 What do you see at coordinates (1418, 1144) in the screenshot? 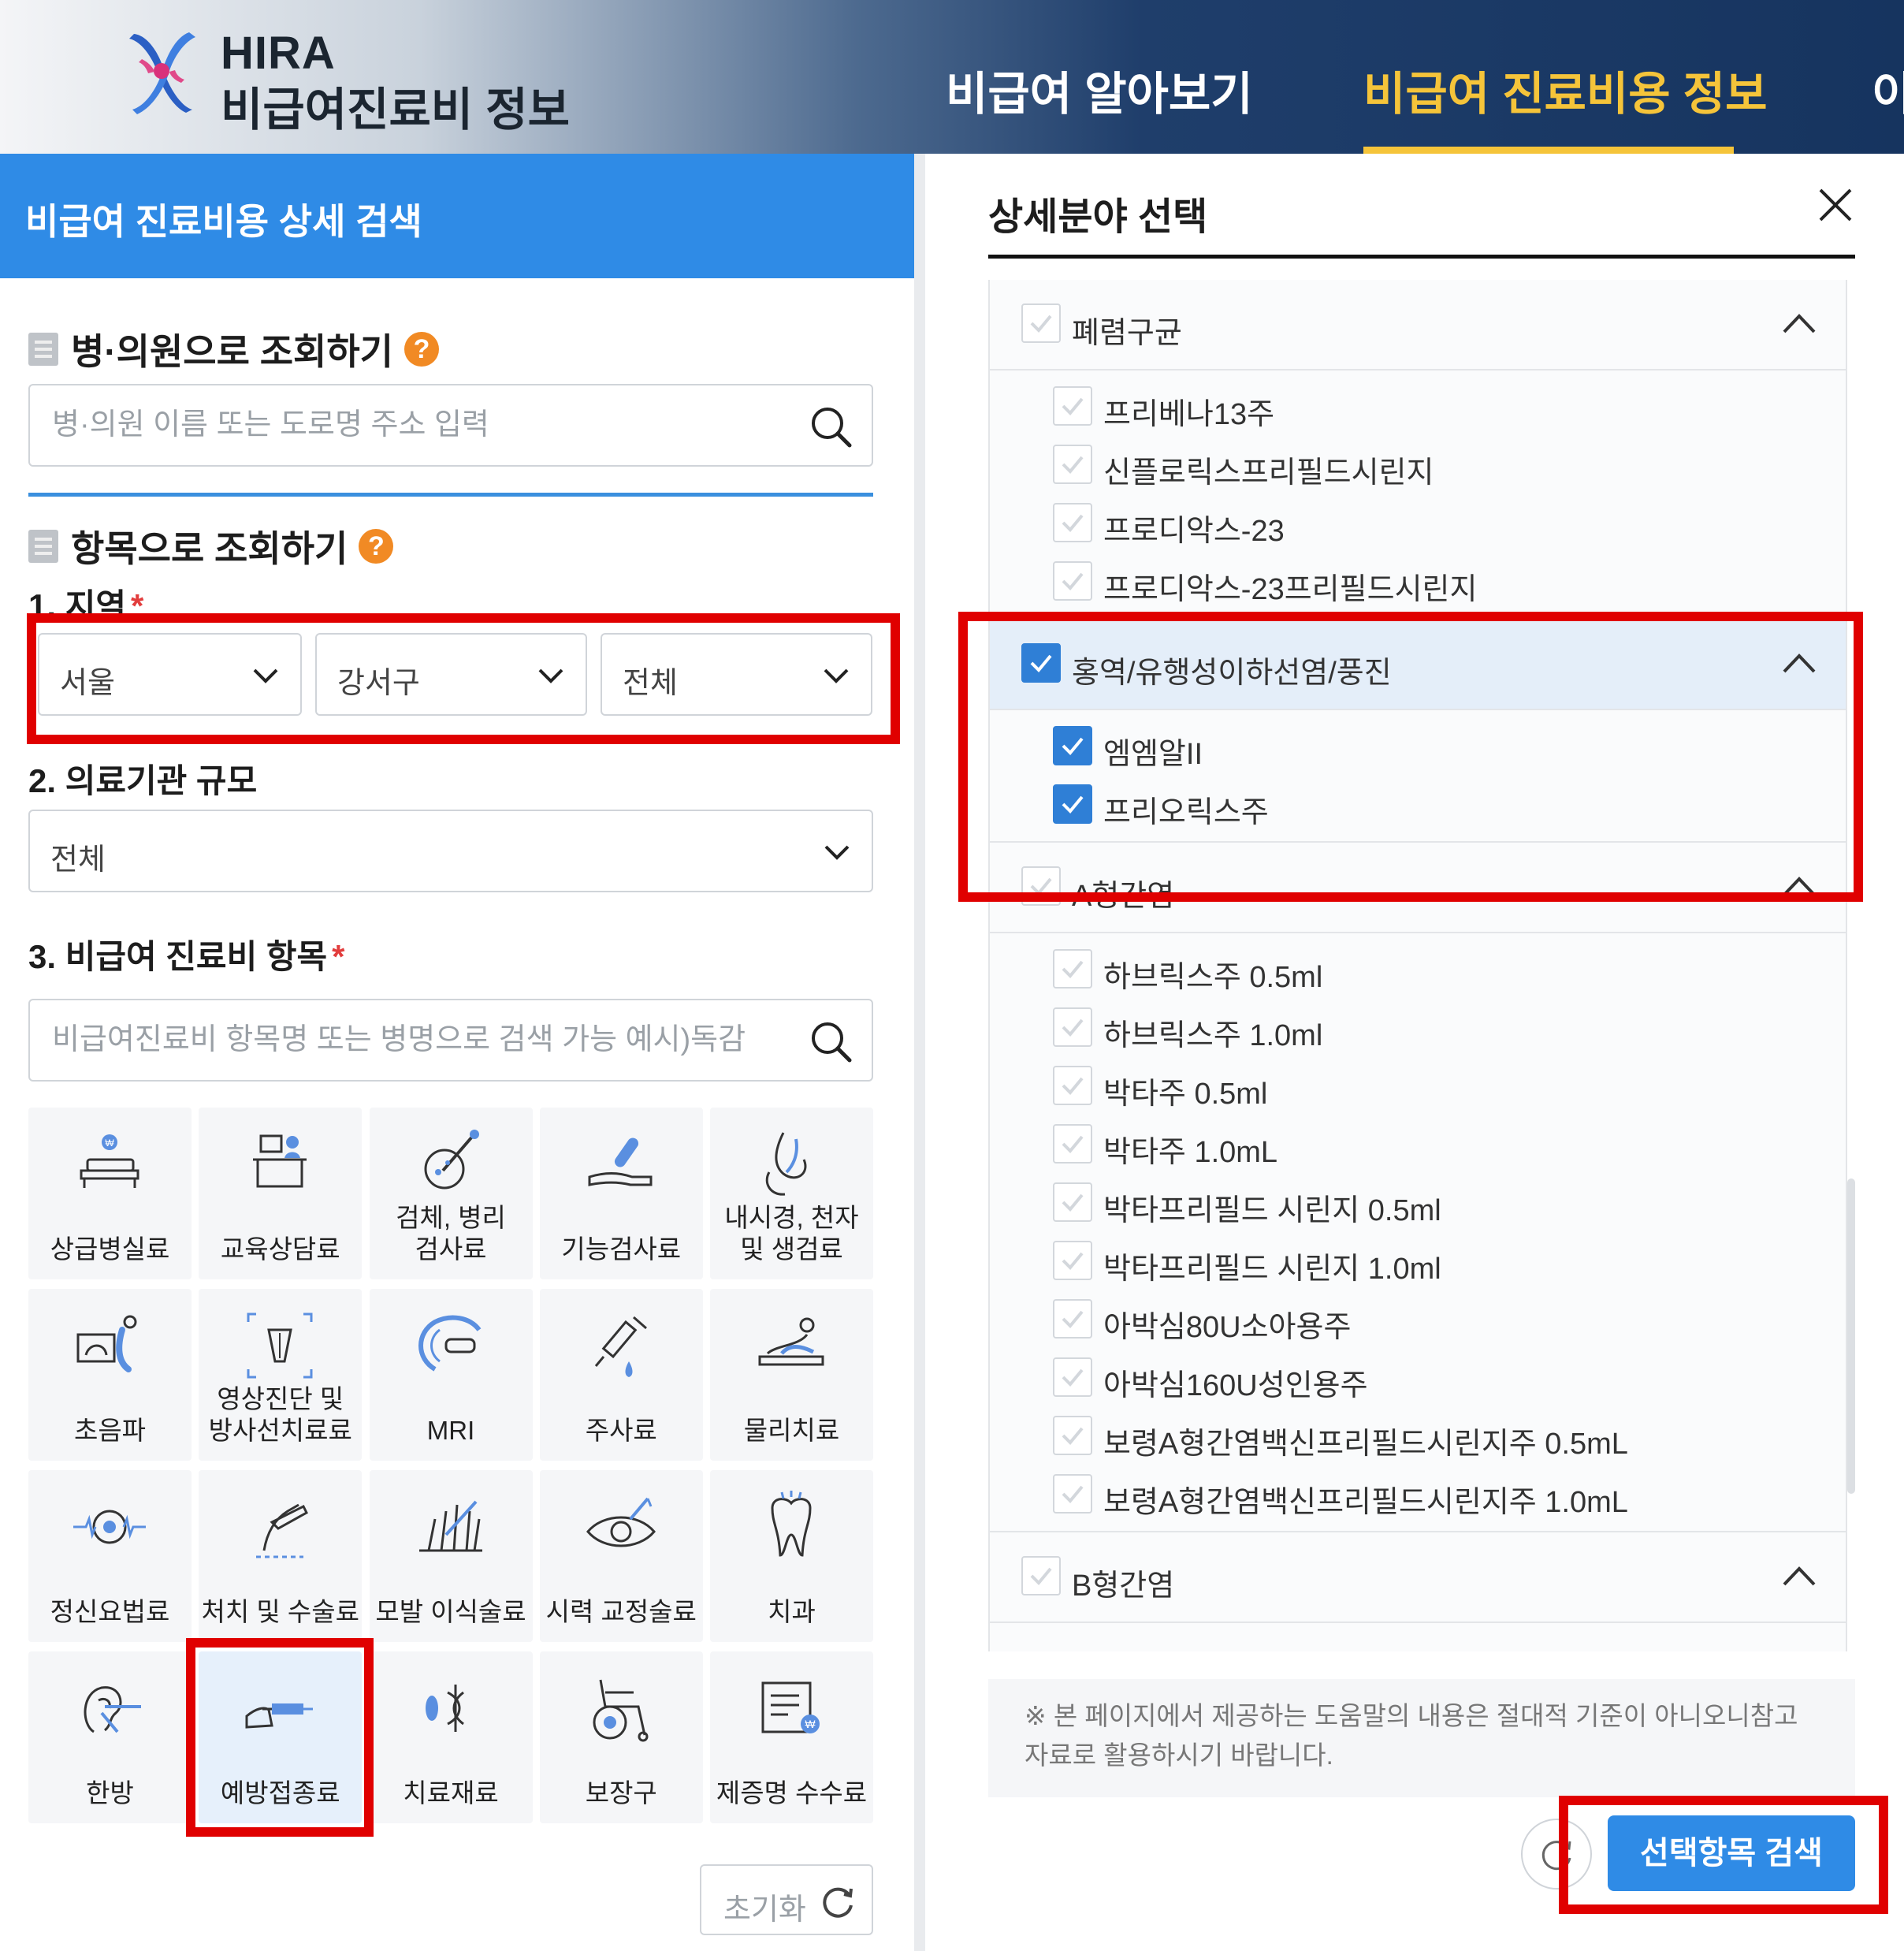
I see `subcategory-item: 박타주 1.0mL` at bounding box center [1418, 1144].